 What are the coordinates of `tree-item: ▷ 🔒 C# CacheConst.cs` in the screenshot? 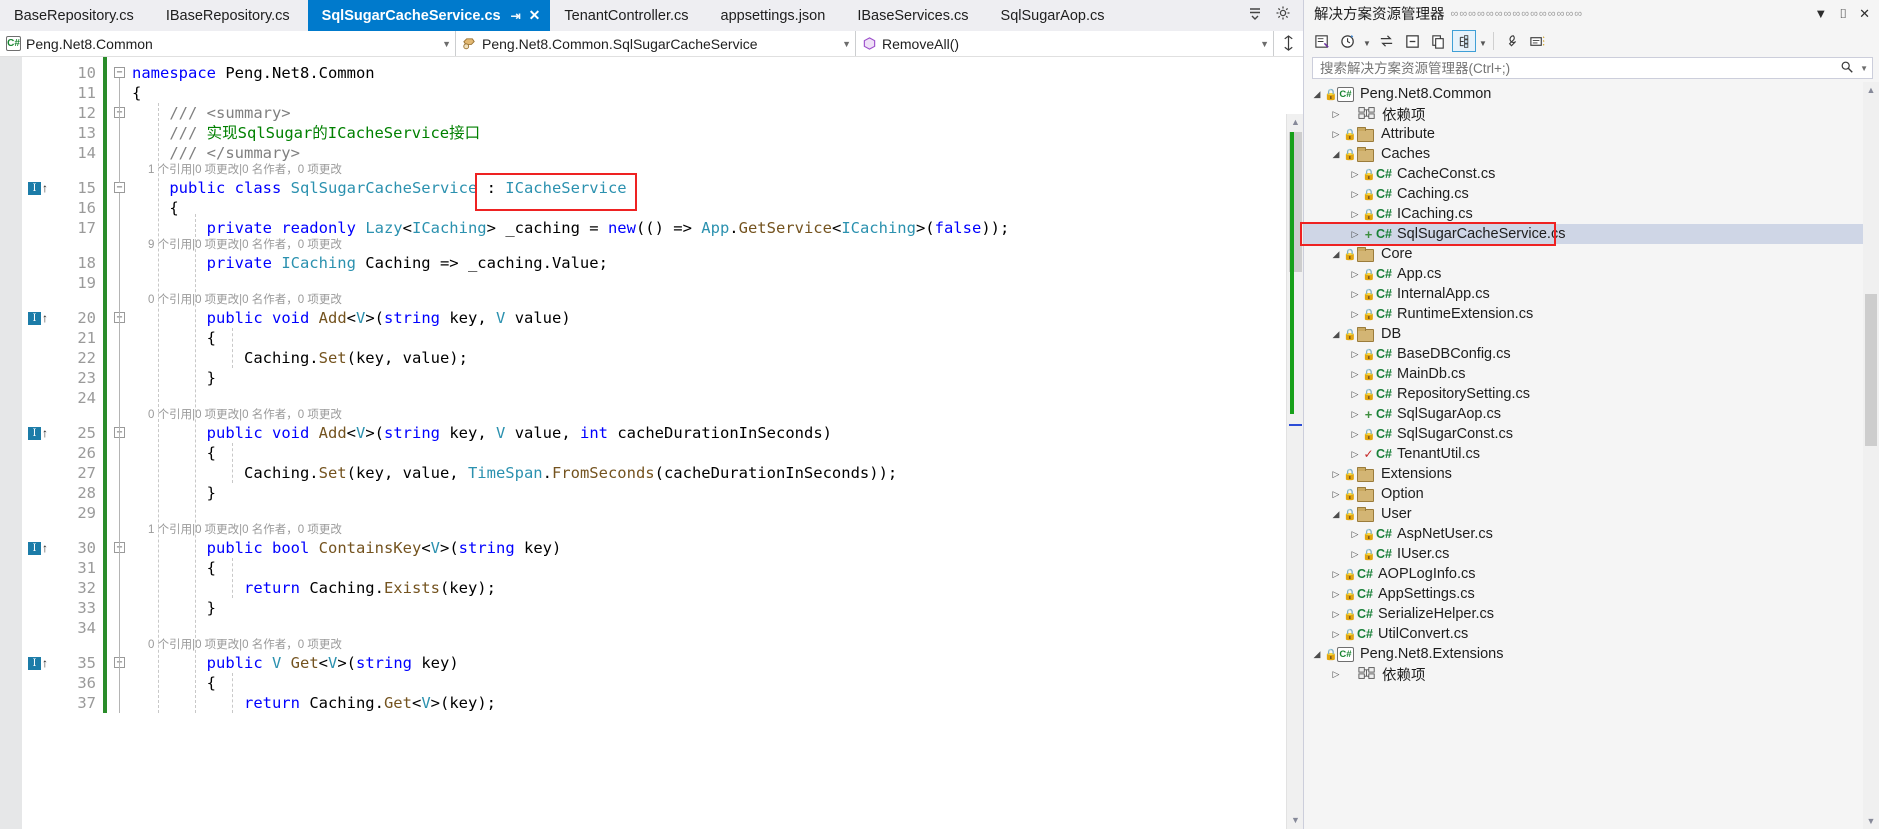 It's located at (1591, 174).